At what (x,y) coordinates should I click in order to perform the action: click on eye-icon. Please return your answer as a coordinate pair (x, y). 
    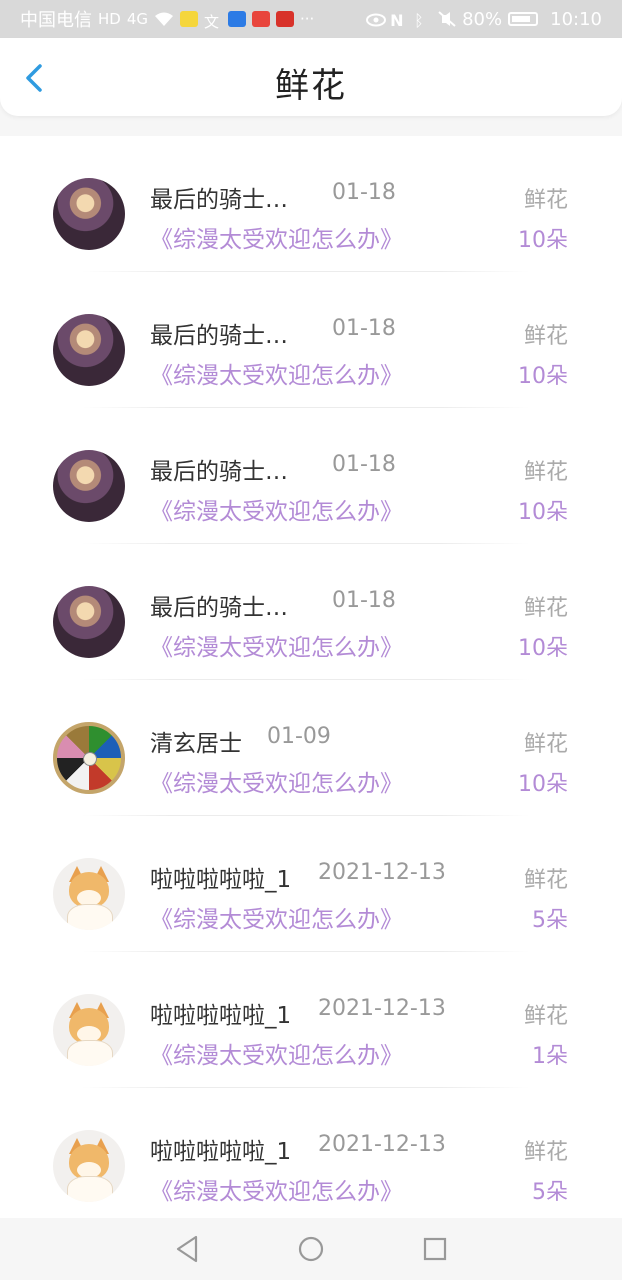
    Looking at the image, I should click on (376, 19).